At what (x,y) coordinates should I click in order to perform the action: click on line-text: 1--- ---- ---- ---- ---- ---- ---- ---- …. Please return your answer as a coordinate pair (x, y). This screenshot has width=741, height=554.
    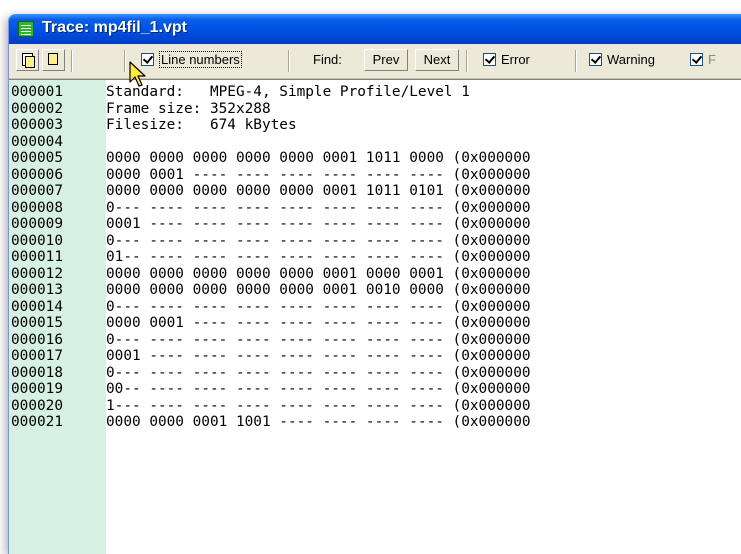
    Looking at the image, I should click on (318, 405).